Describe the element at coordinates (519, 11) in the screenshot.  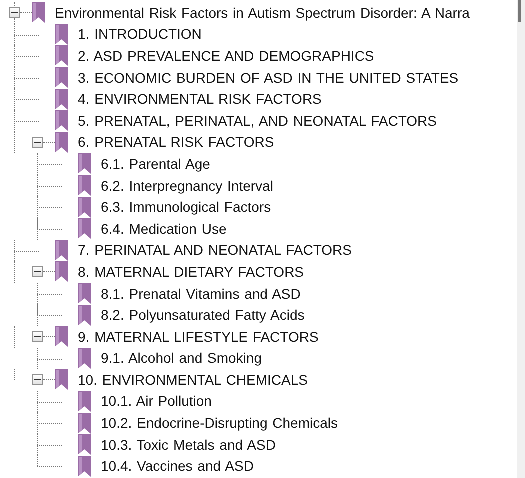
I see `scrollbar-thumb` at that location.